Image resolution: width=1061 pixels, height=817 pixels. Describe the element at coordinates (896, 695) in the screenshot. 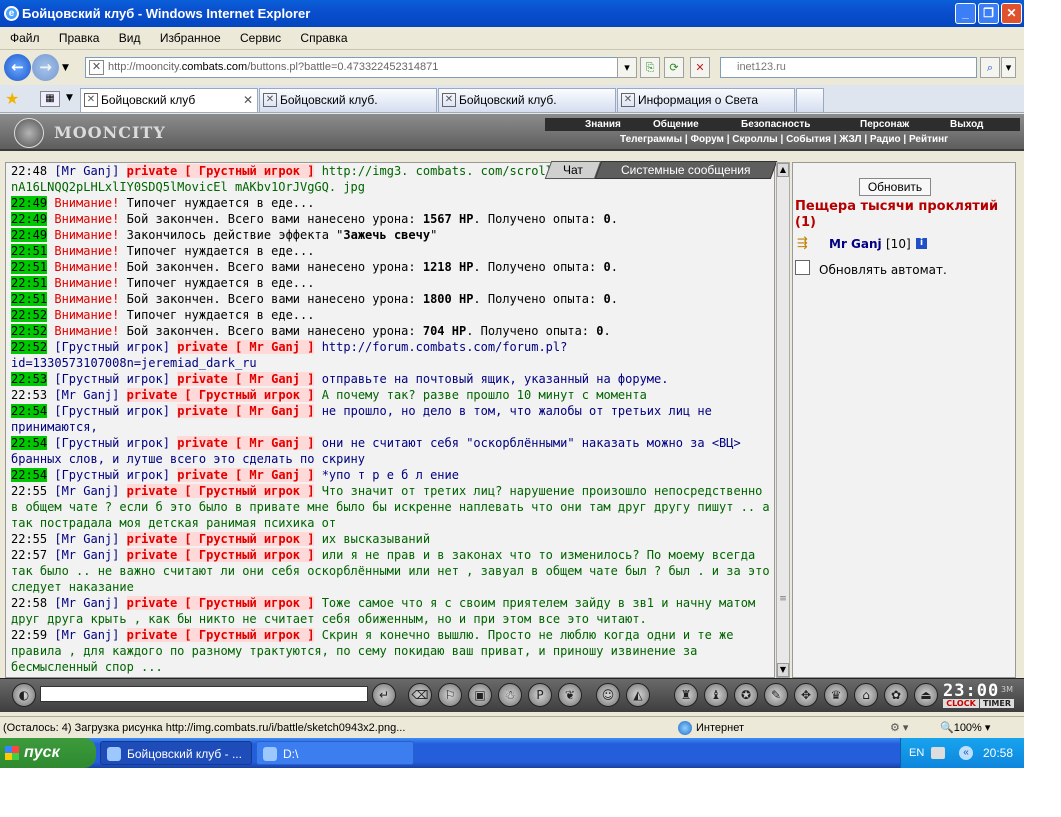

I see `friends-icon: ✿` at that location.